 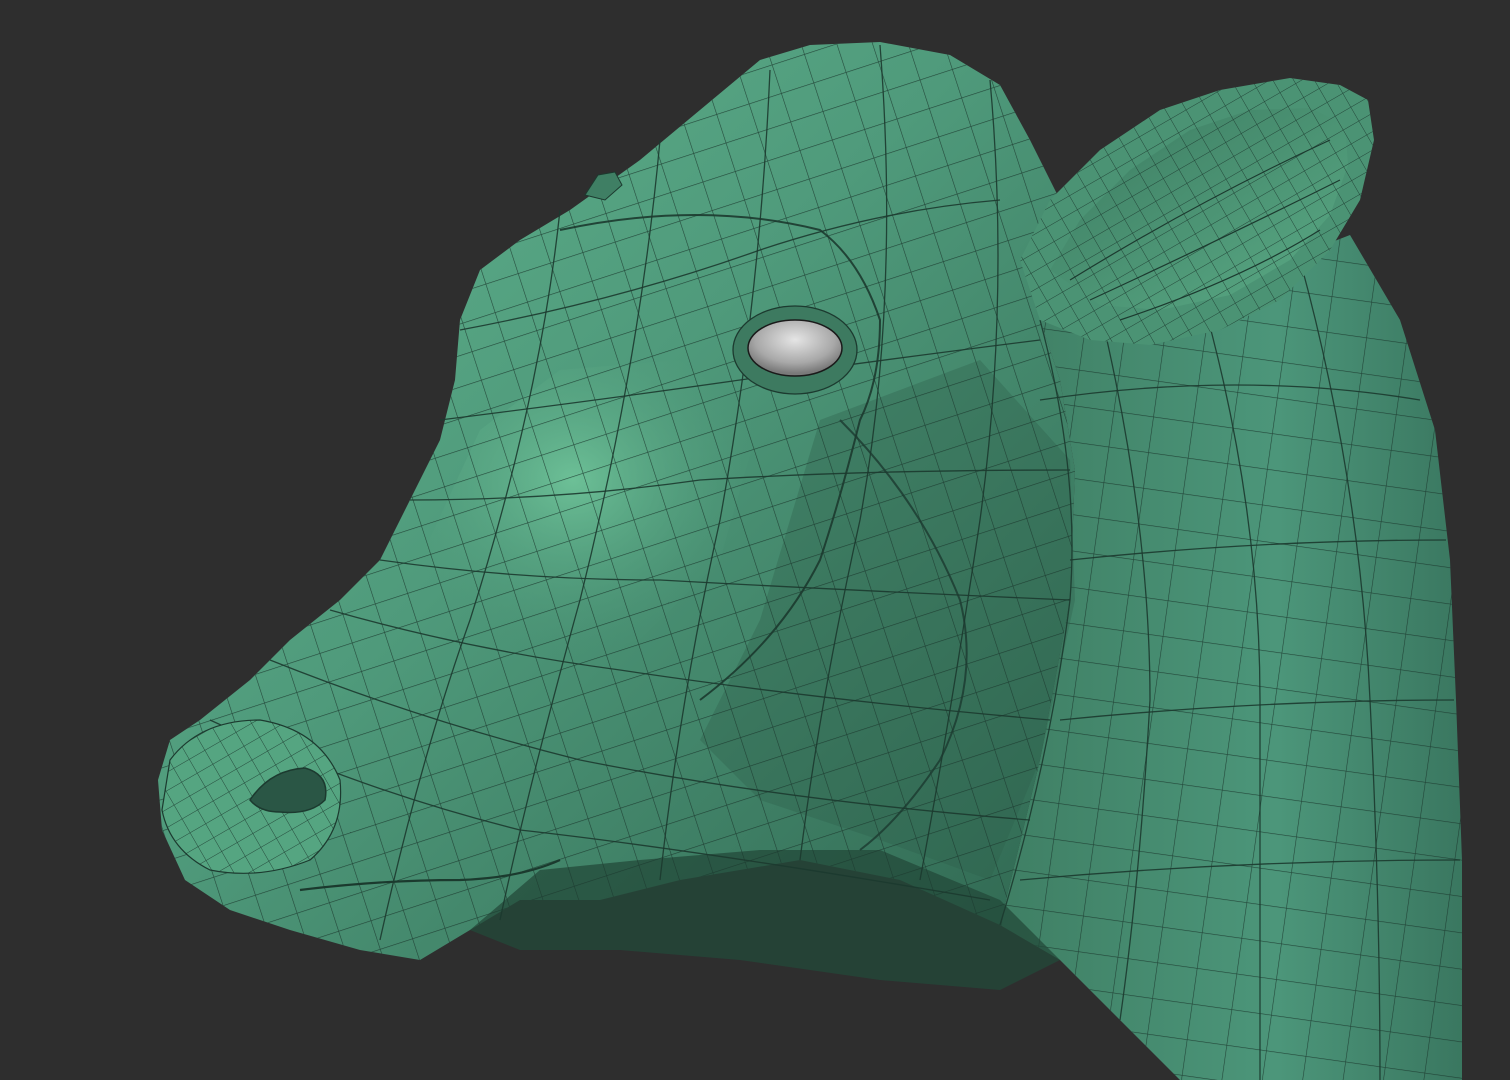 I want to click on eye, so click(x=795, y=348).